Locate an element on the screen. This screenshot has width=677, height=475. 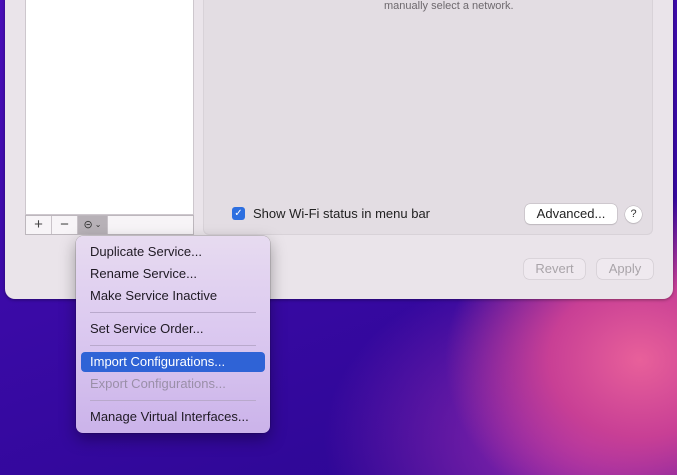
add-service-button: + is located at coordinates (39, 225).